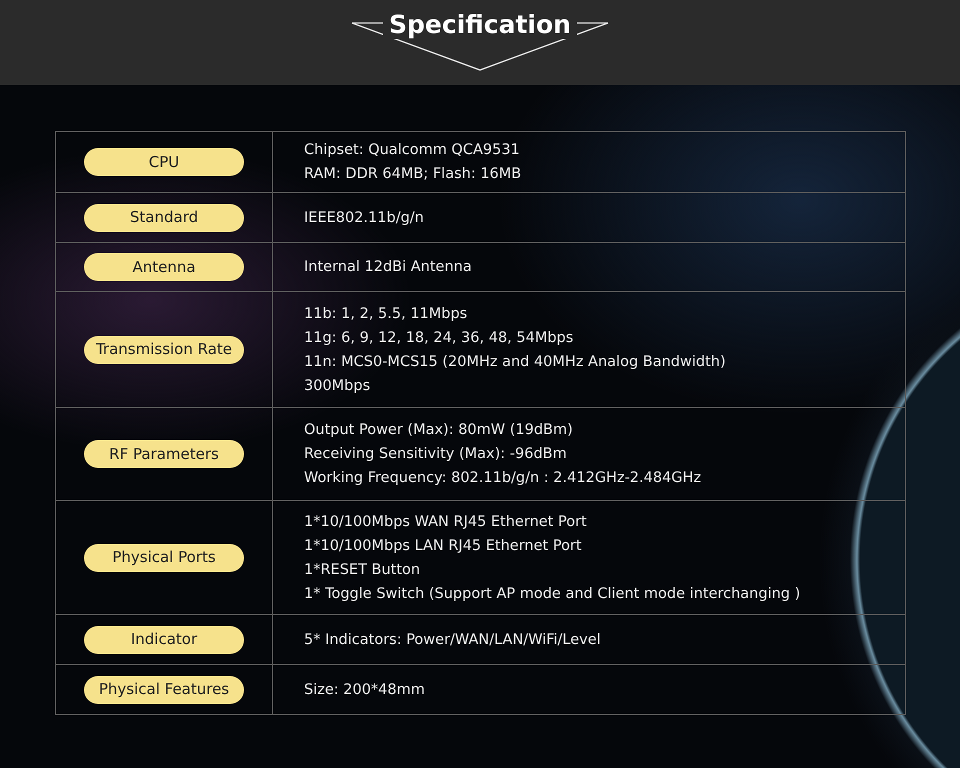 The width and height of the screenshot is (960, 768). I want to click on spec-value: 11b: 1, 2, 5.5, 11Mbps, so click(386, 314).